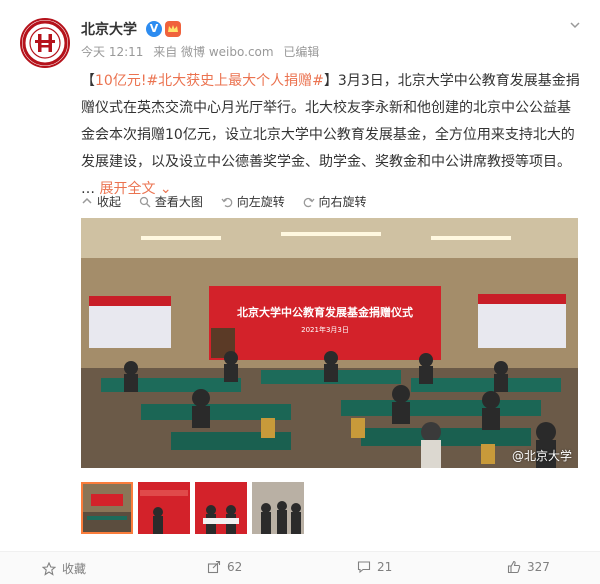 The width and height of the screenshot is (600, 584). What do you see at coordinates (364, 567) in the screenshot?
I see `comment-icon` at bounding box center [364, 567].